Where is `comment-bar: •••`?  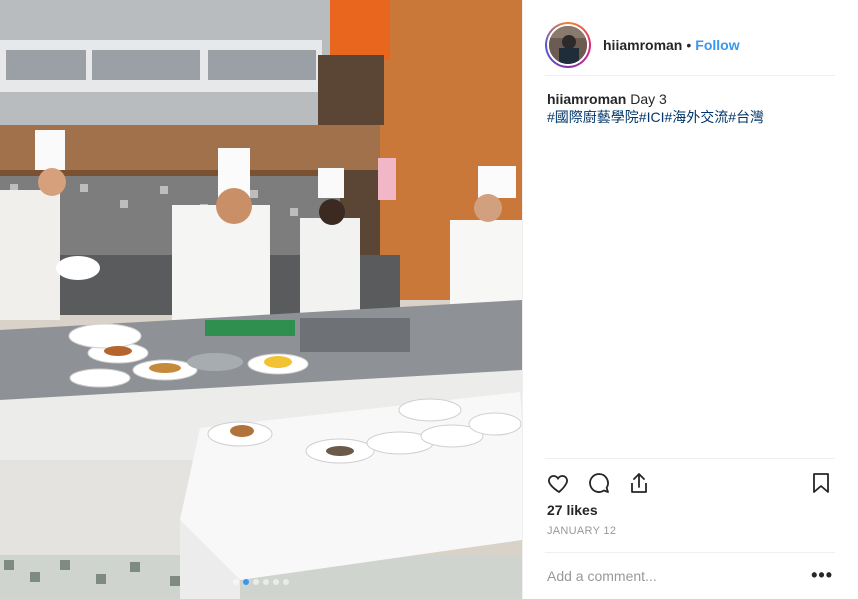
comment-bar: ••• is located at coordinates (690, 575).